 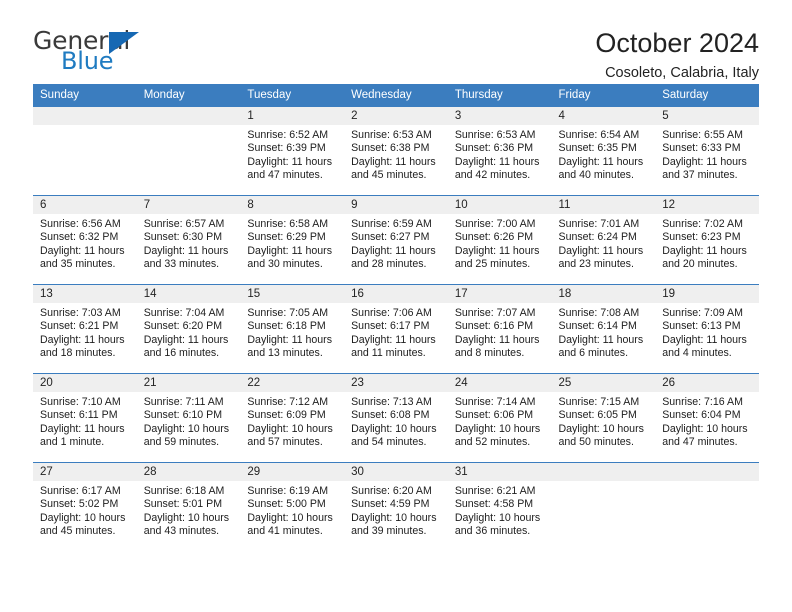 What do you see at coordinates (701, 148) in the screenshot?
I see `sunset-text: Sunset: 6:33 PM` at bounding box center [701, 148].